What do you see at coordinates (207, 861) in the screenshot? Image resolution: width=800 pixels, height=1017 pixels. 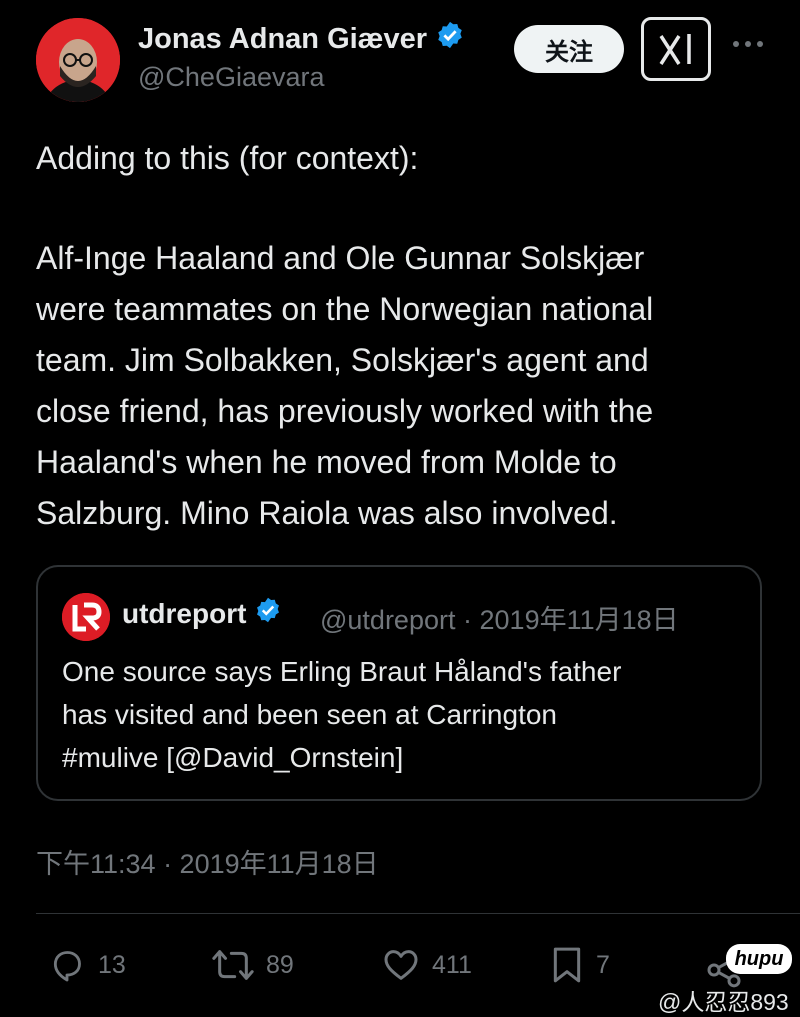 I see `tweet-timestamp: 下午11:34 · 2019年11月18日` at bounding box center [207, 861].